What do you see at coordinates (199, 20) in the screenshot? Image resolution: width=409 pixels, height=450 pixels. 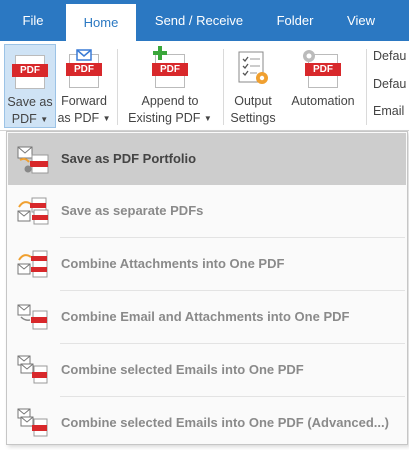 I see `tab-send-receive: Send / Receive` at bounding box center [199, 20].